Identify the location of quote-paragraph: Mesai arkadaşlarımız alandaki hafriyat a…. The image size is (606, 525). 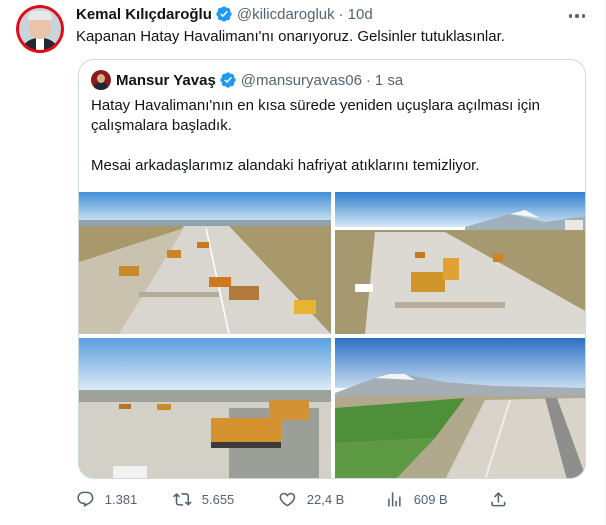
(285, 165).